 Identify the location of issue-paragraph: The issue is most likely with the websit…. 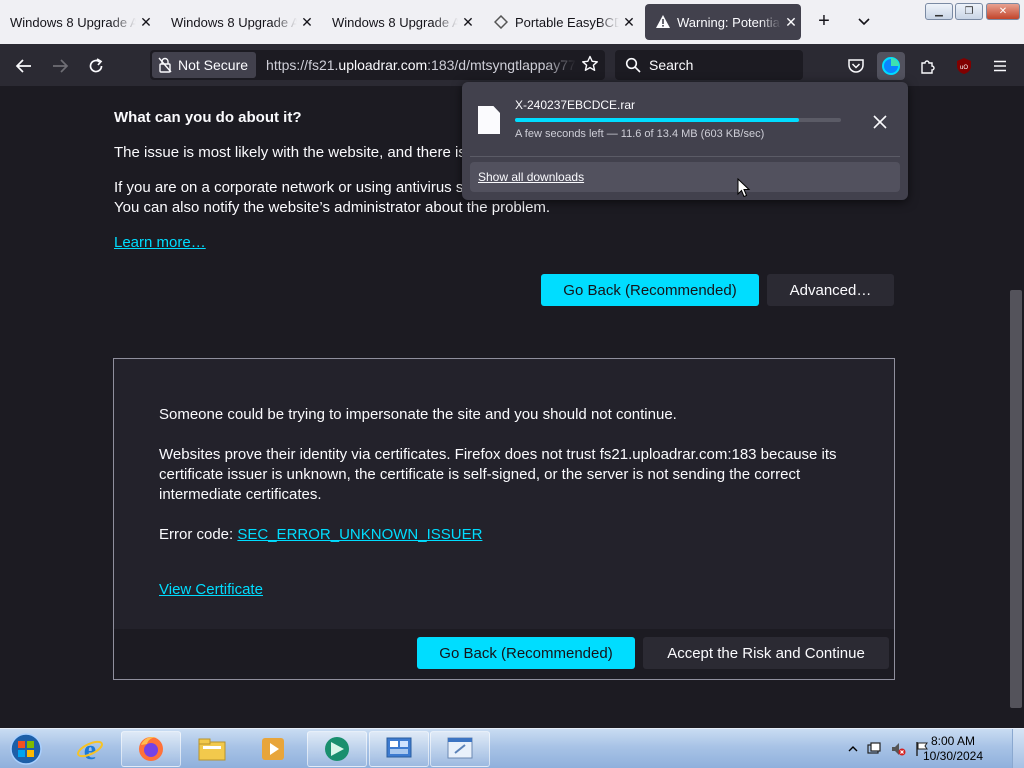
(290, 152).